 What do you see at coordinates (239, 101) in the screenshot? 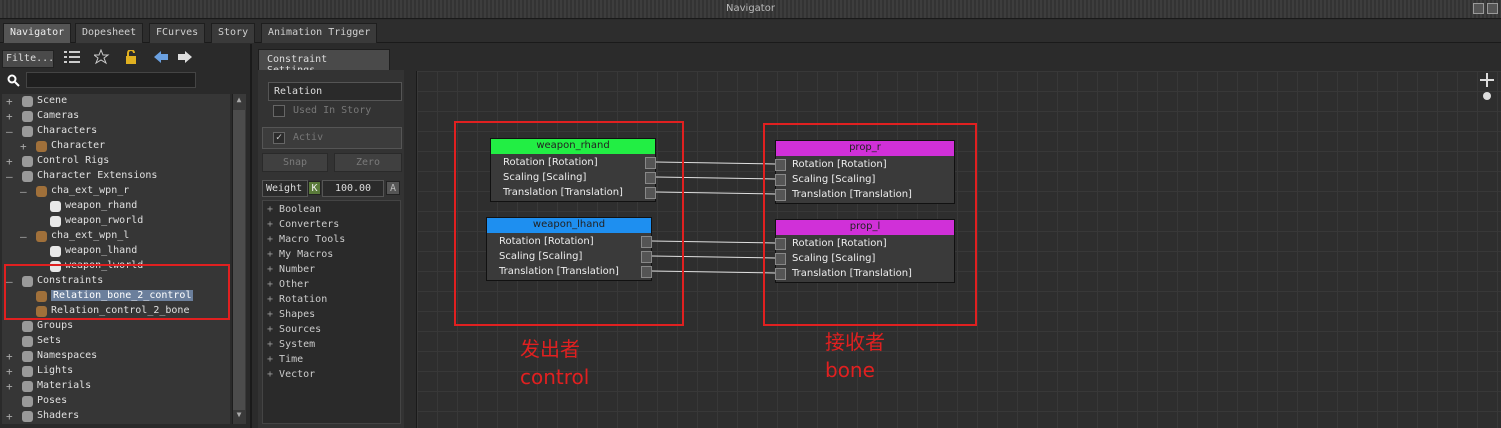
I see `scroll-up-icon: ▲` at bounding box center [239, 101].